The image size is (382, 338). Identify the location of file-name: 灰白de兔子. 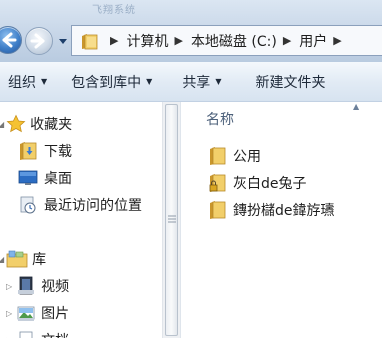
(270, 184).